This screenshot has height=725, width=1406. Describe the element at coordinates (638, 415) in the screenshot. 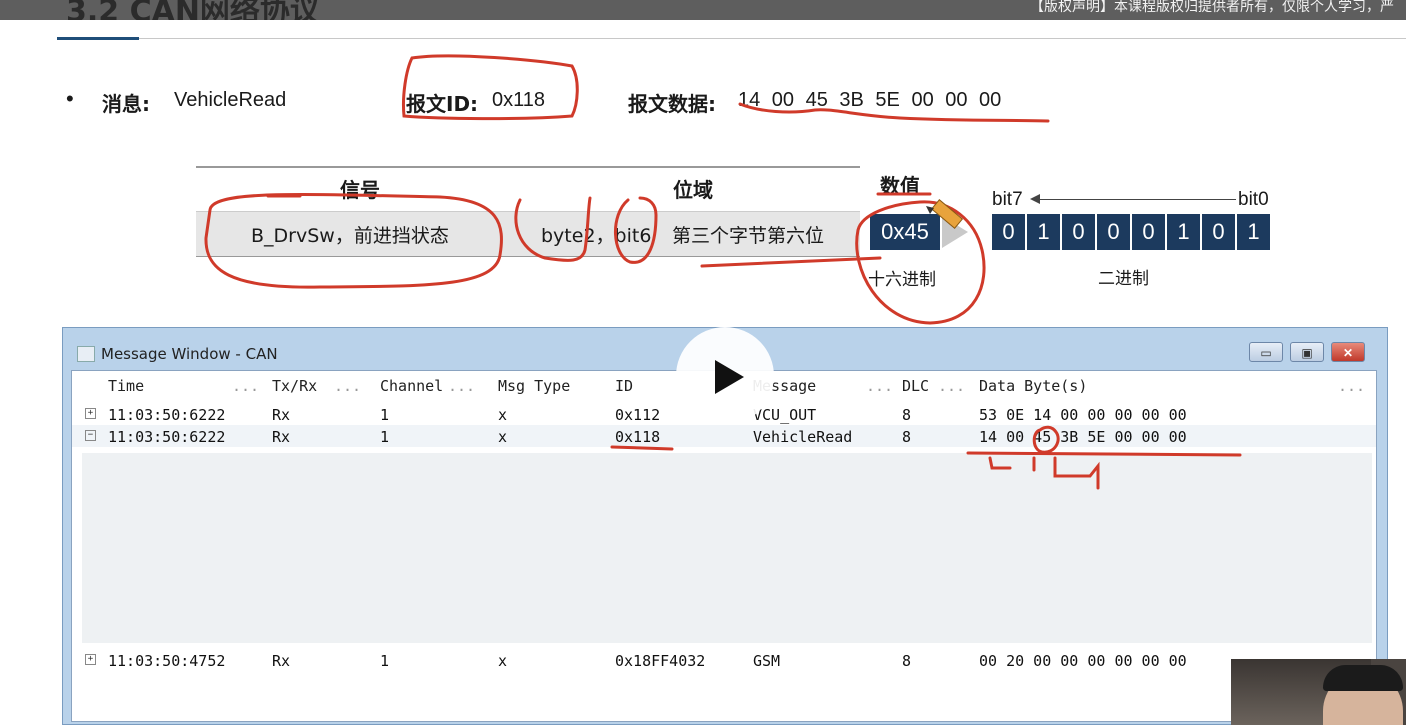

I see `cell-id: 0x112` at that location.